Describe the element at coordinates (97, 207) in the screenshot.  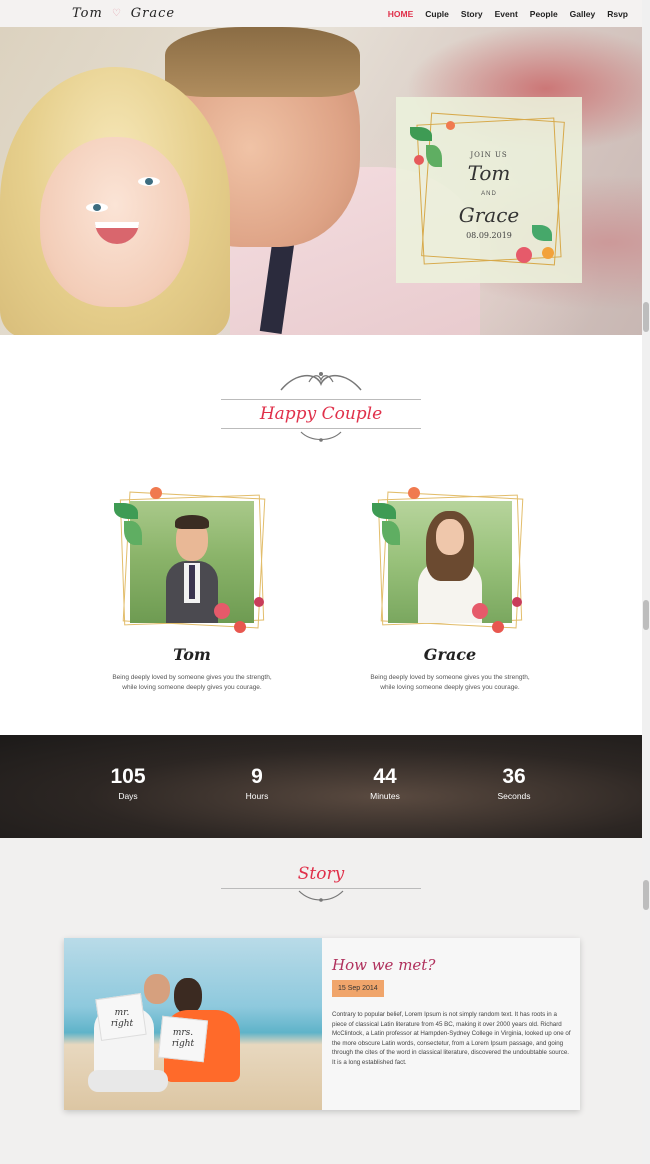
I see `bride-eye-left` at that location.